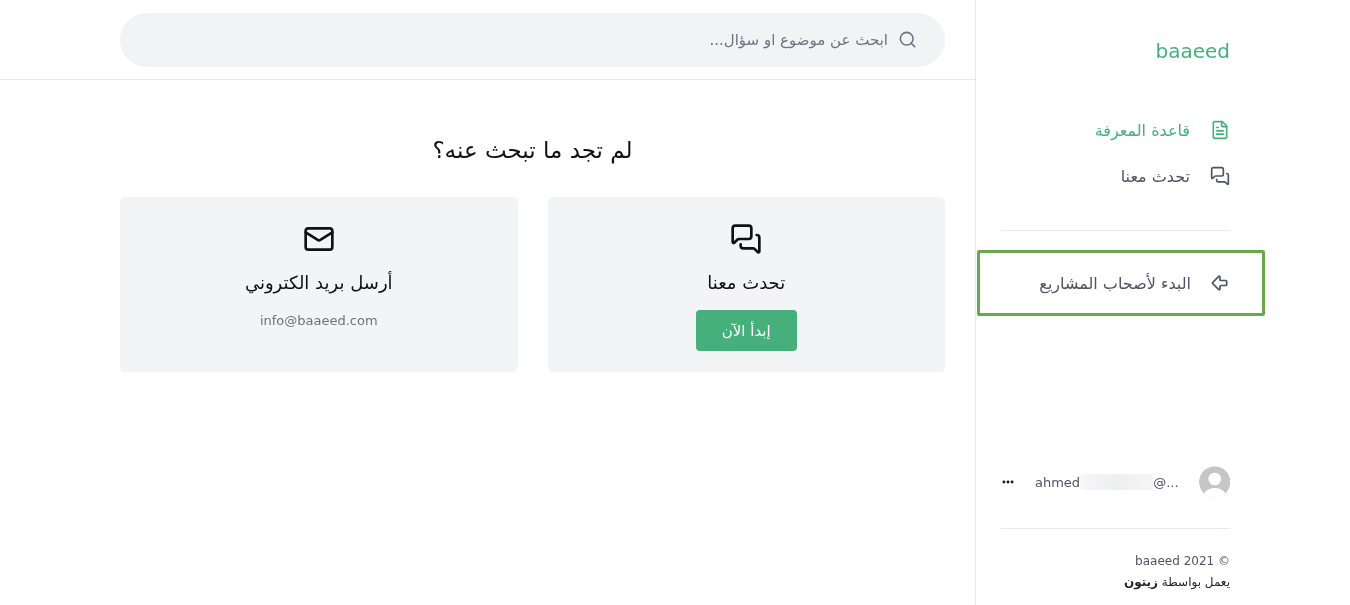 The width and height of the screenshot is (1350, 605). I want to click on nav-item: تحدث معنا, so click(1175, 176).